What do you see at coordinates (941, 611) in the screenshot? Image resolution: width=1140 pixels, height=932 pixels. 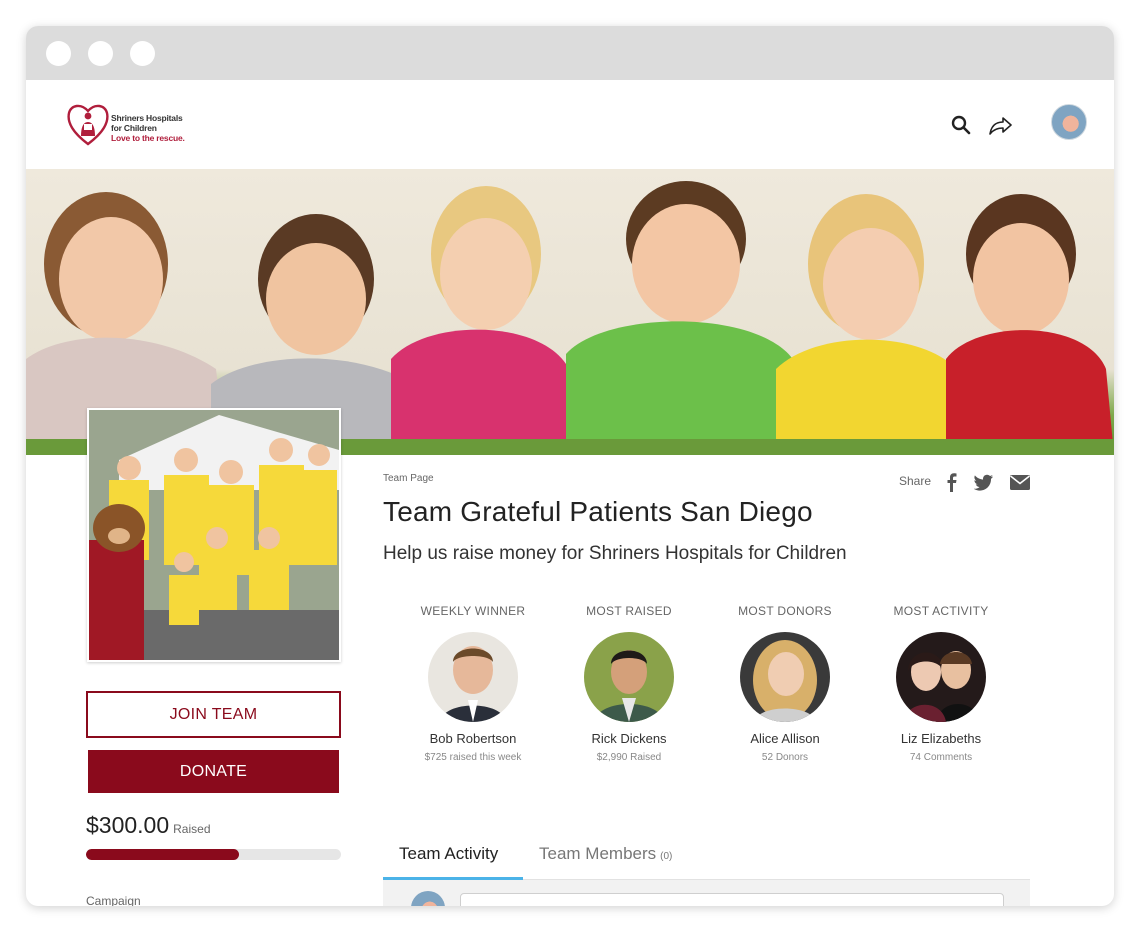 I see `leader-category: MOST ACTIVITY` at bounding box center [941, 611].